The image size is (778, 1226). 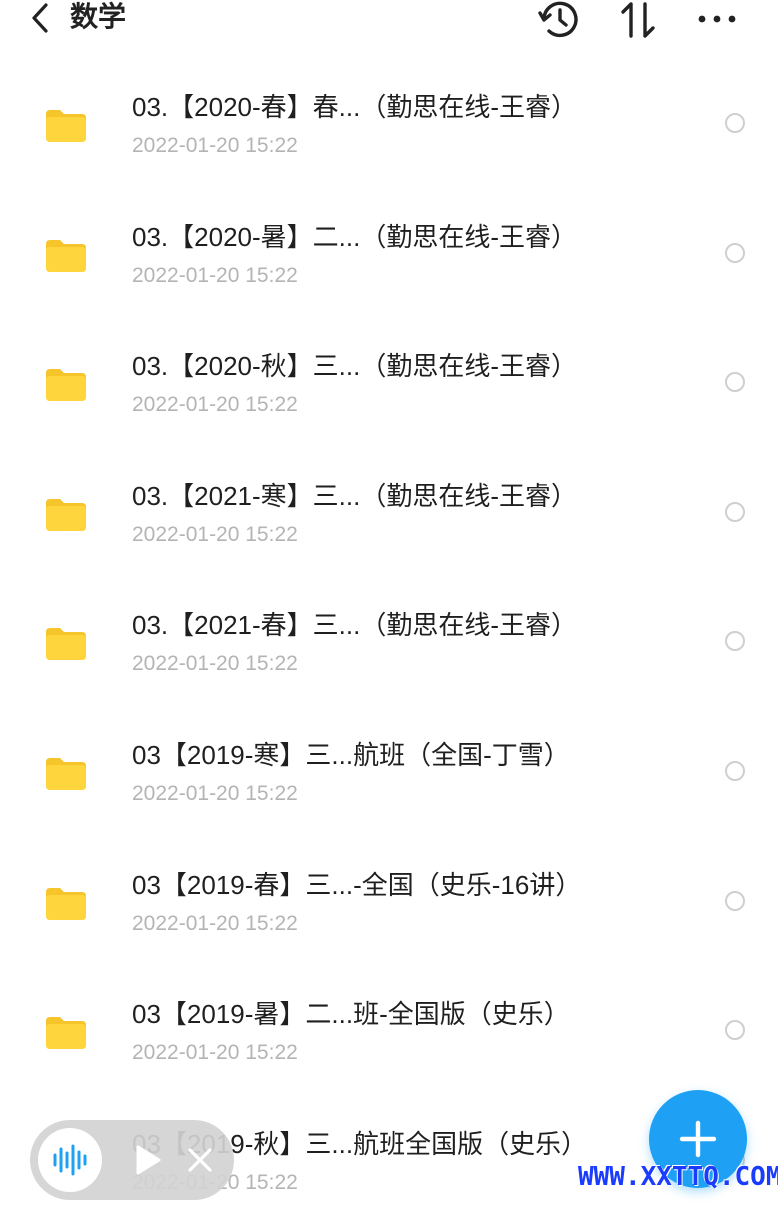 What do you see at coordinates (389, 1032) in the screenshot?
I see `file-row: 03【2019-暑】二...班-全国版（史乐） 2022-01-20 15:22` at bounding box center [389, 1032].